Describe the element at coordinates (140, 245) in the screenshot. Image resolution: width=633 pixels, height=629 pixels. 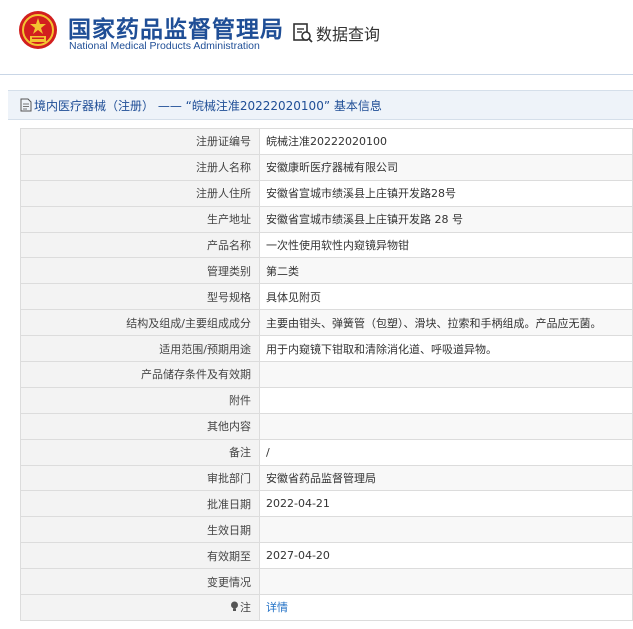
I see `field-label: 产品名称` at that location.